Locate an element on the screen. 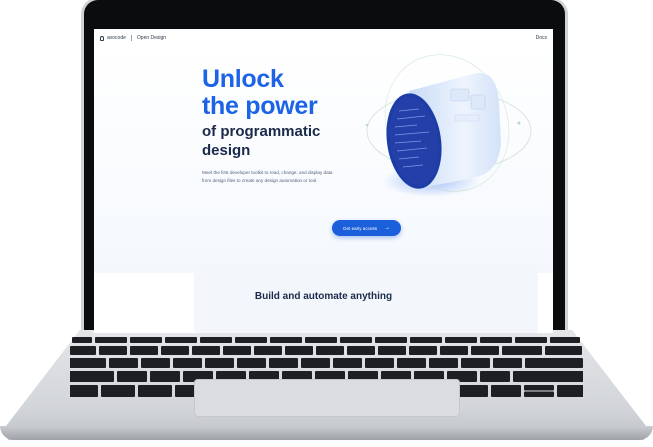  brand-divider is located at coordinates (131, 38).